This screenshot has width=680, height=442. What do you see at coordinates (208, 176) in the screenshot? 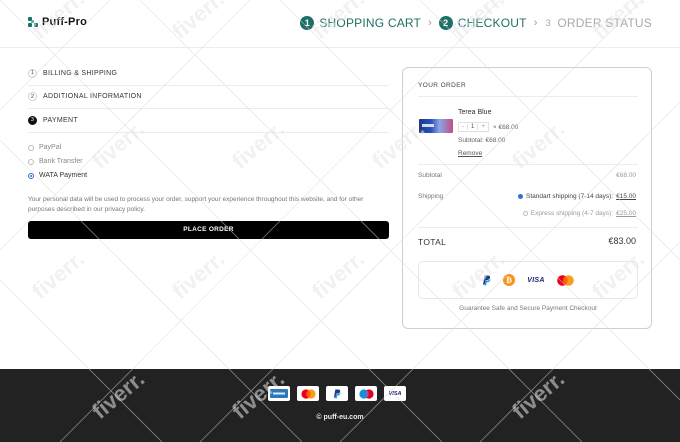
I see `payment-option-wata: WATA Payment` at bounding box center [208, 176].